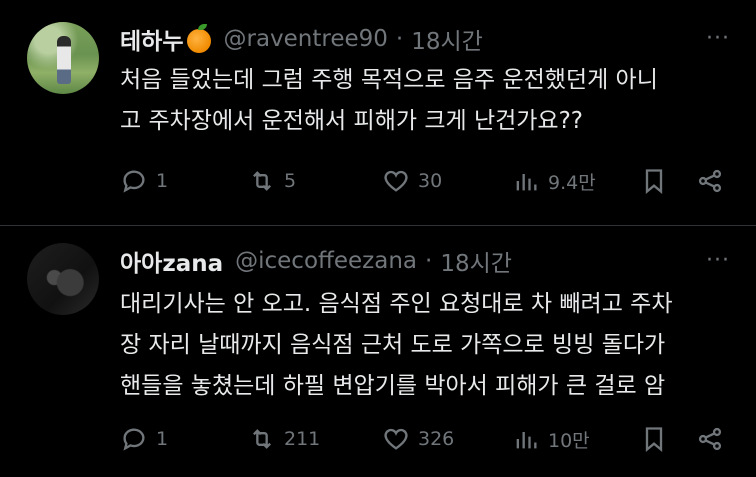 The width and height of the screenshot is (756, 477). I want to click on view-count: 9.4만, so click(572, 182).